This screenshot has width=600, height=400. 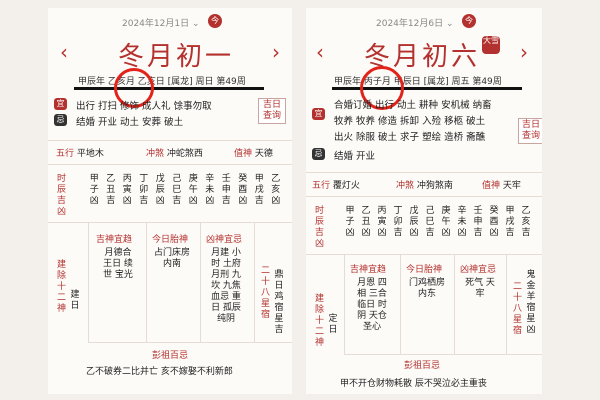 I want to click on hour-column: 乙亥凶, so click(x=276, y=190).